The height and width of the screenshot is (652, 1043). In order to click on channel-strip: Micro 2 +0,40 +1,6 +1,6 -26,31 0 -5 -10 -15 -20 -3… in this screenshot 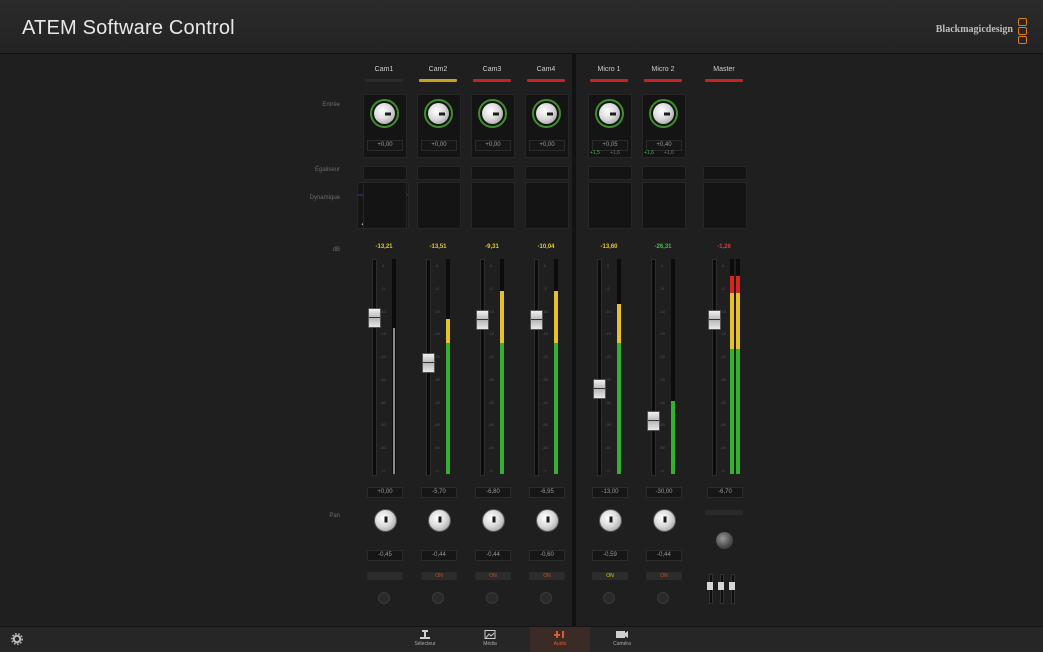, I will do `click(663, 334)`.